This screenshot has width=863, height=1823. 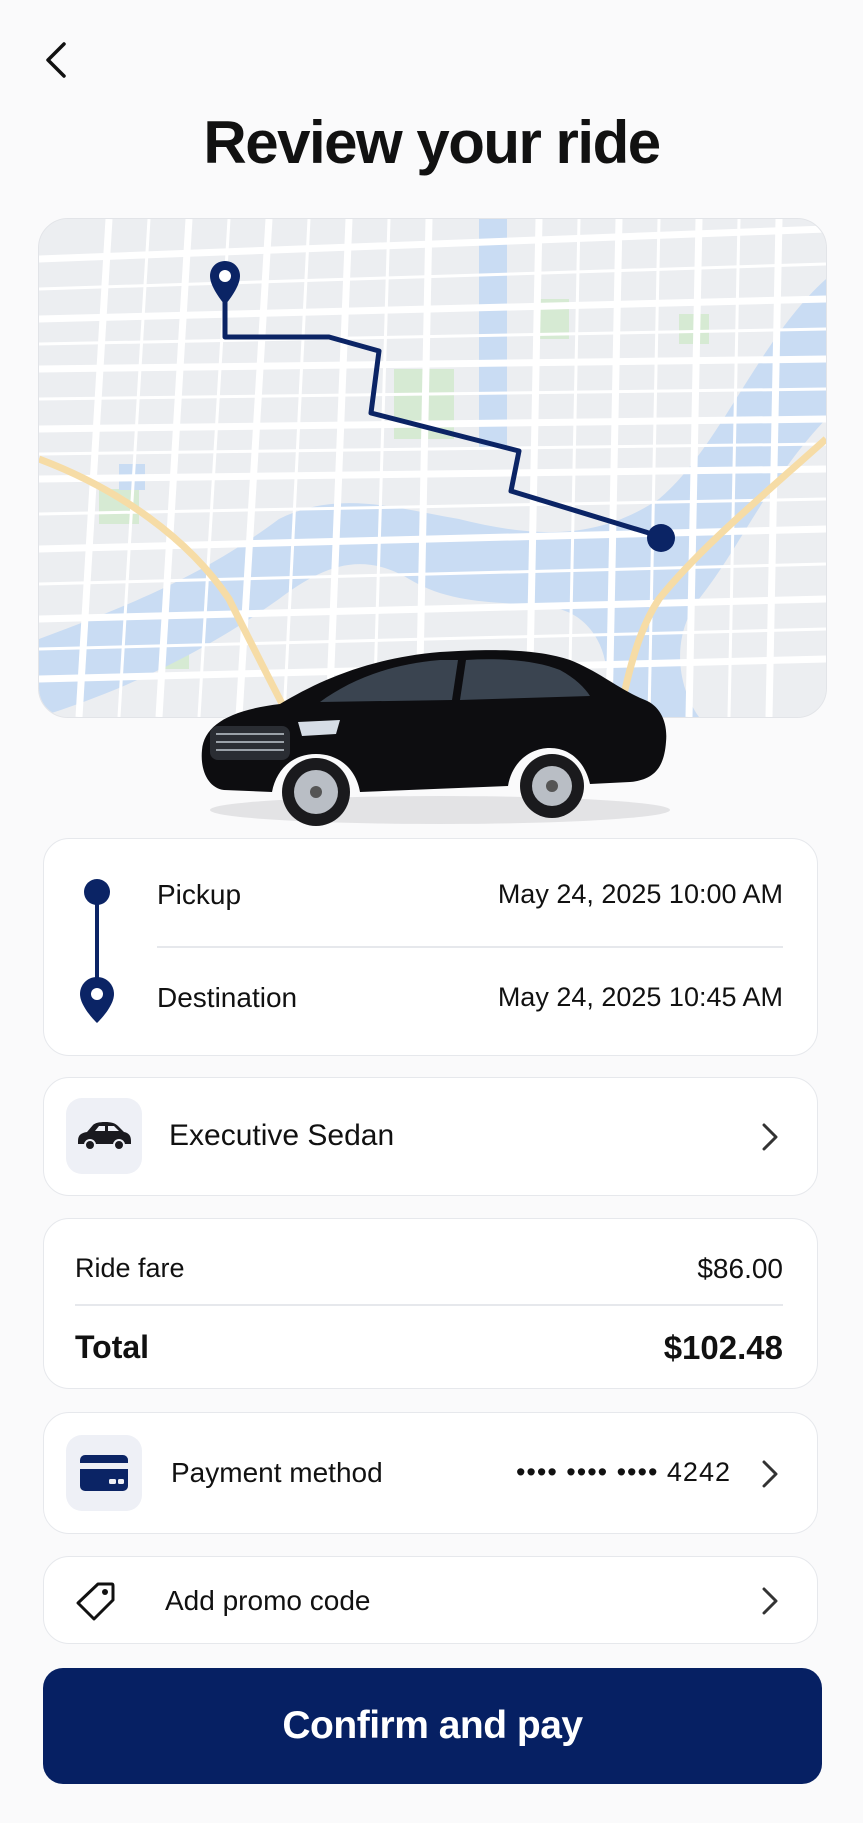 What do you see at coordinates (640, 997) in the screenshot?
I see `destination-time: May 24, 2025 10:45 AM` at bounding box center [640, 997].